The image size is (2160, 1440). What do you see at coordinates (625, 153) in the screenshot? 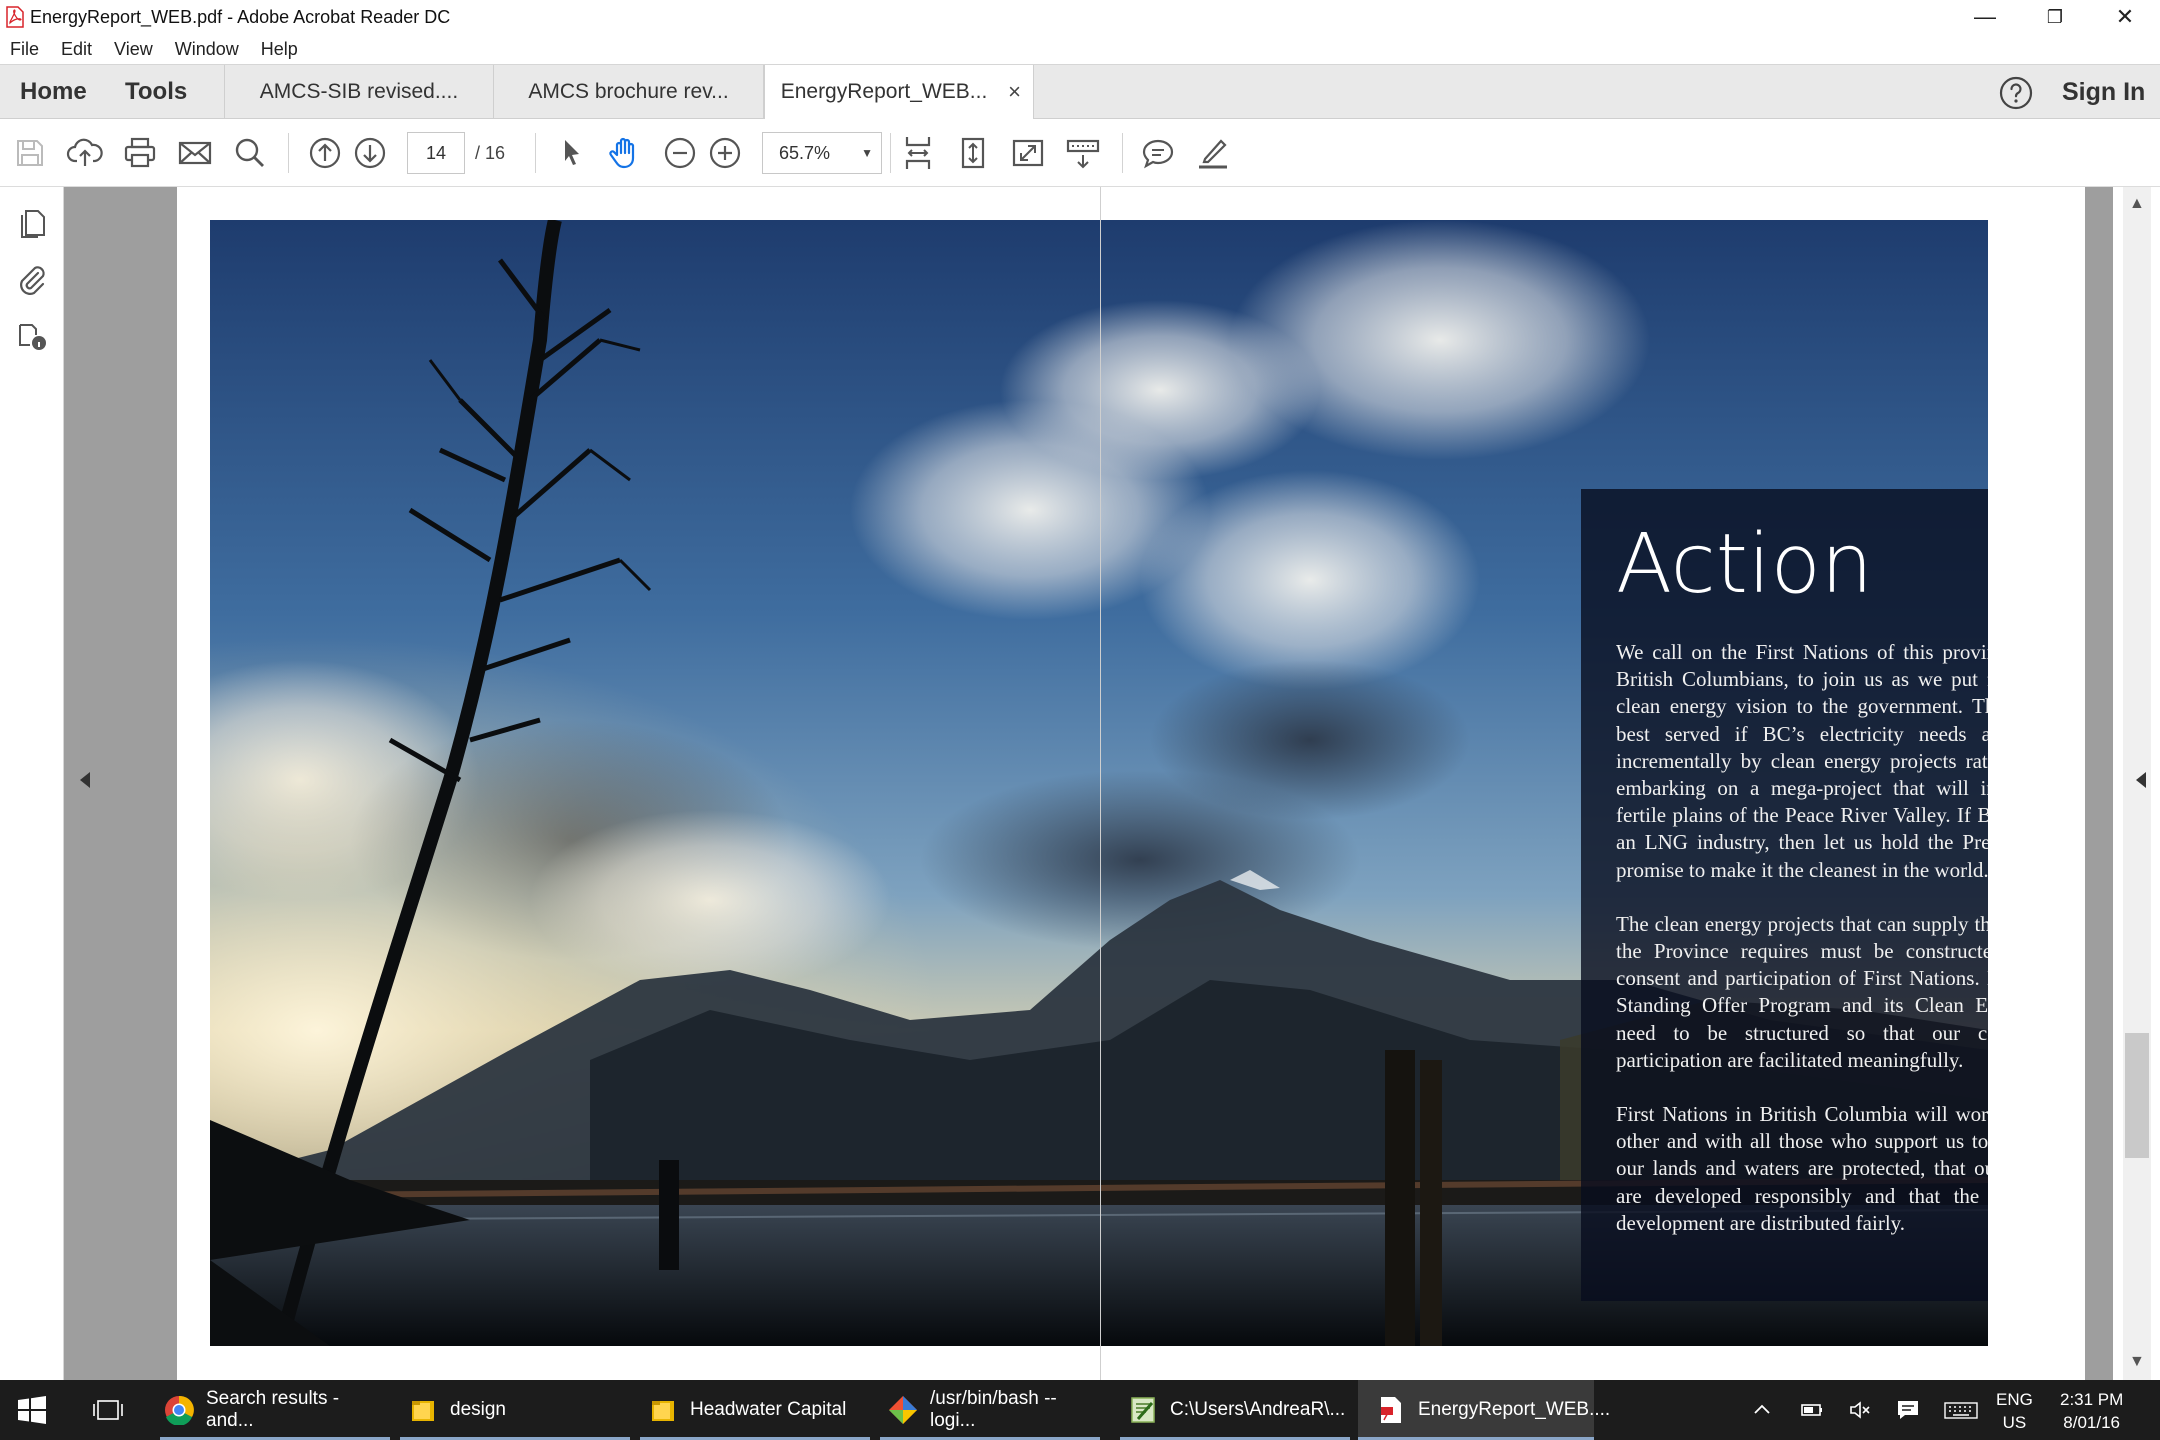
I see `hand-tool-icon` at bounding box center [625, 153].